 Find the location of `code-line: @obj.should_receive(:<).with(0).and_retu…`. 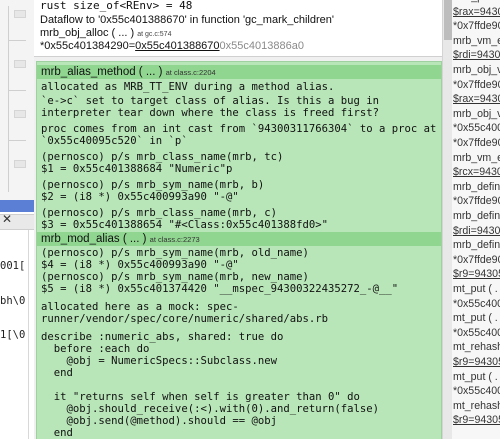

code-line: @obj.should_receive(:<).with(0).and_retu… is located at coordinates (210, 409).